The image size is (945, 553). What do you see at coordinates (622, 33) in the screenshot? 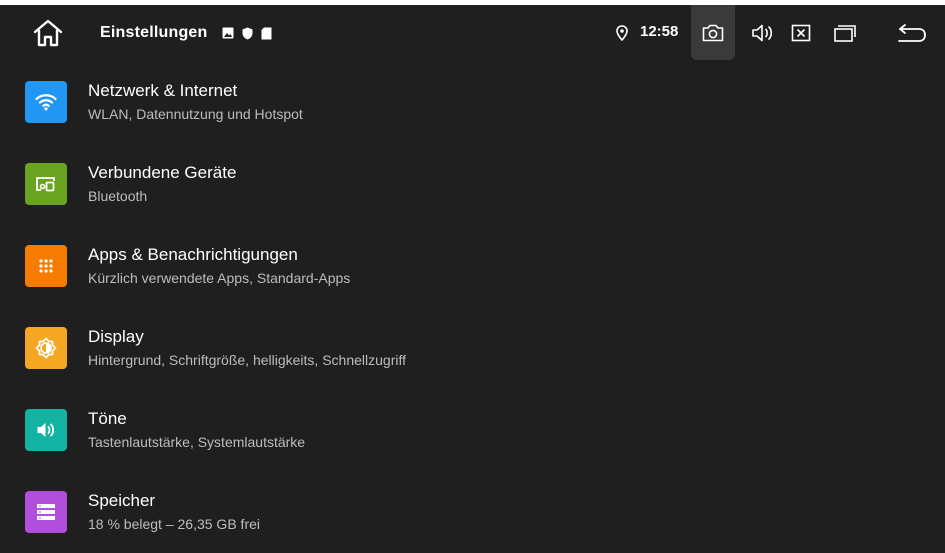
I see `location-icon` at bounding box center [622, 33].